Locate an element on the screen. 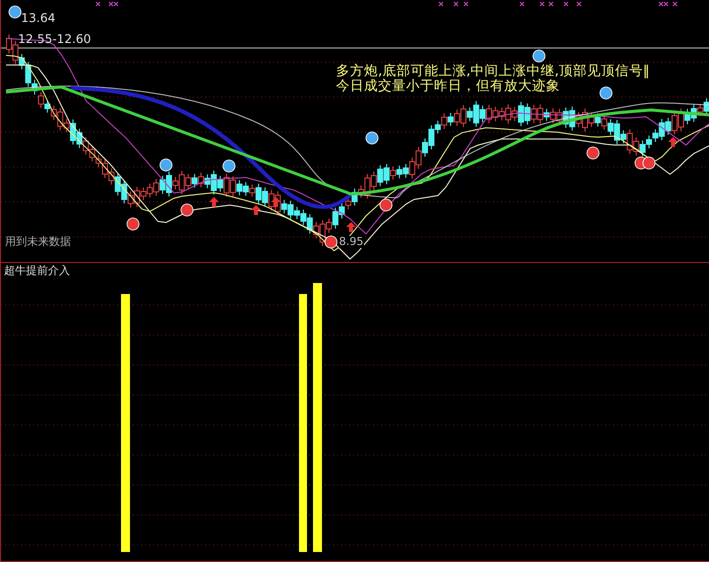 This screenshot has width=709, height=562. signal-description-text: 多方炮,底部可能上涨,中间上涨中继,顶部见顶信号‖ is located at coordinates (493, 71).